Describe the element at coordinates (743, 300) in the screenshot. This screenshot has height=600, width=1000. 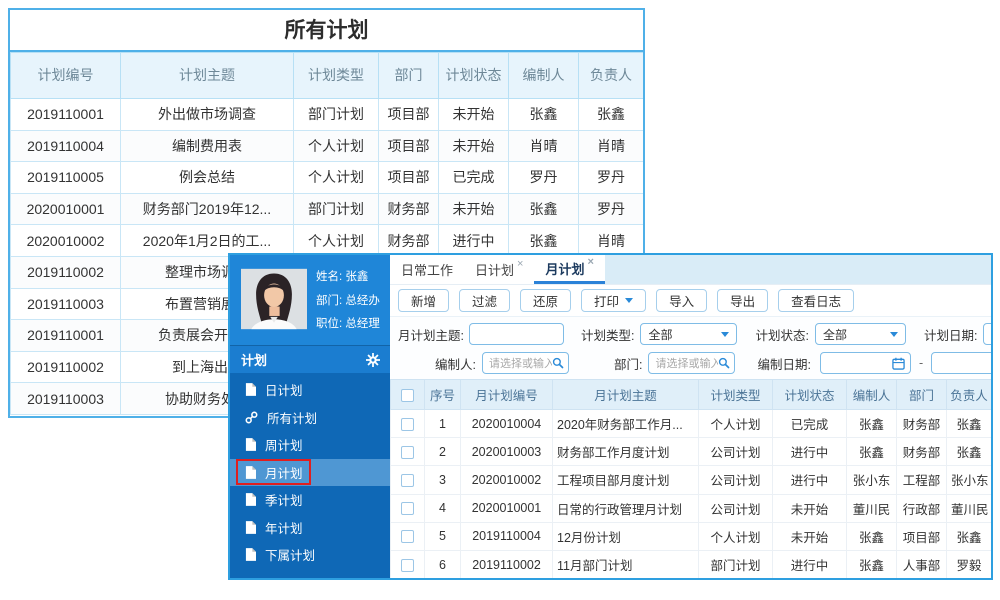
I see `export-button: 导出` at that location.